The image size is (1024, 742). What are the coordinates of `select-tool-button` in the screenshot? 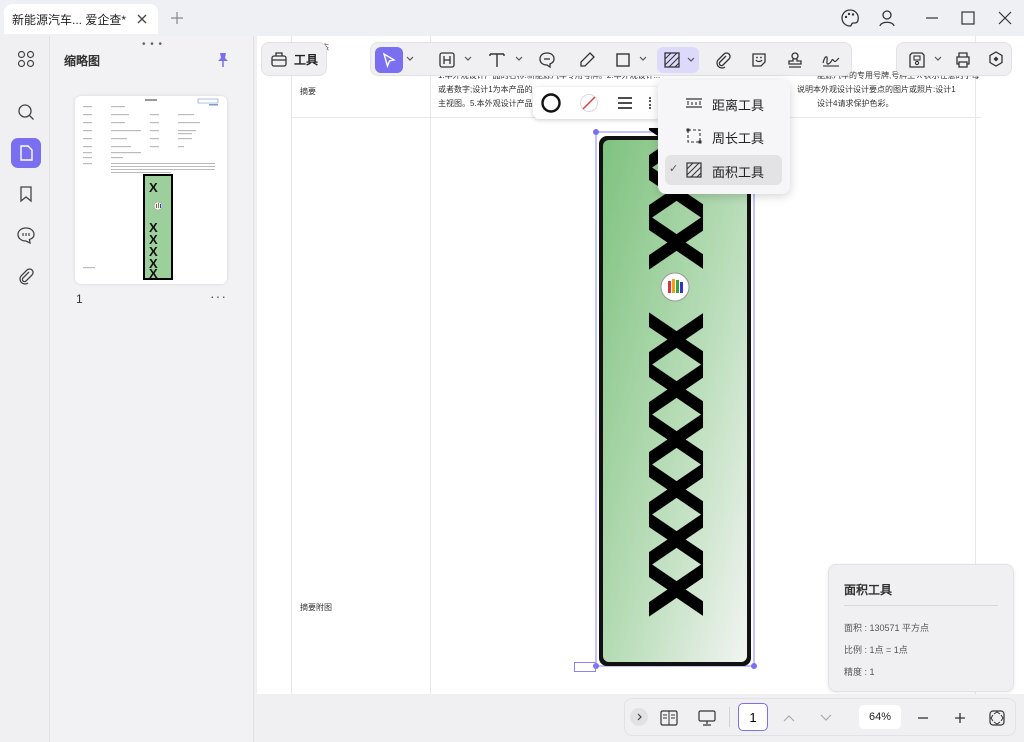 It's located at (389, 60).